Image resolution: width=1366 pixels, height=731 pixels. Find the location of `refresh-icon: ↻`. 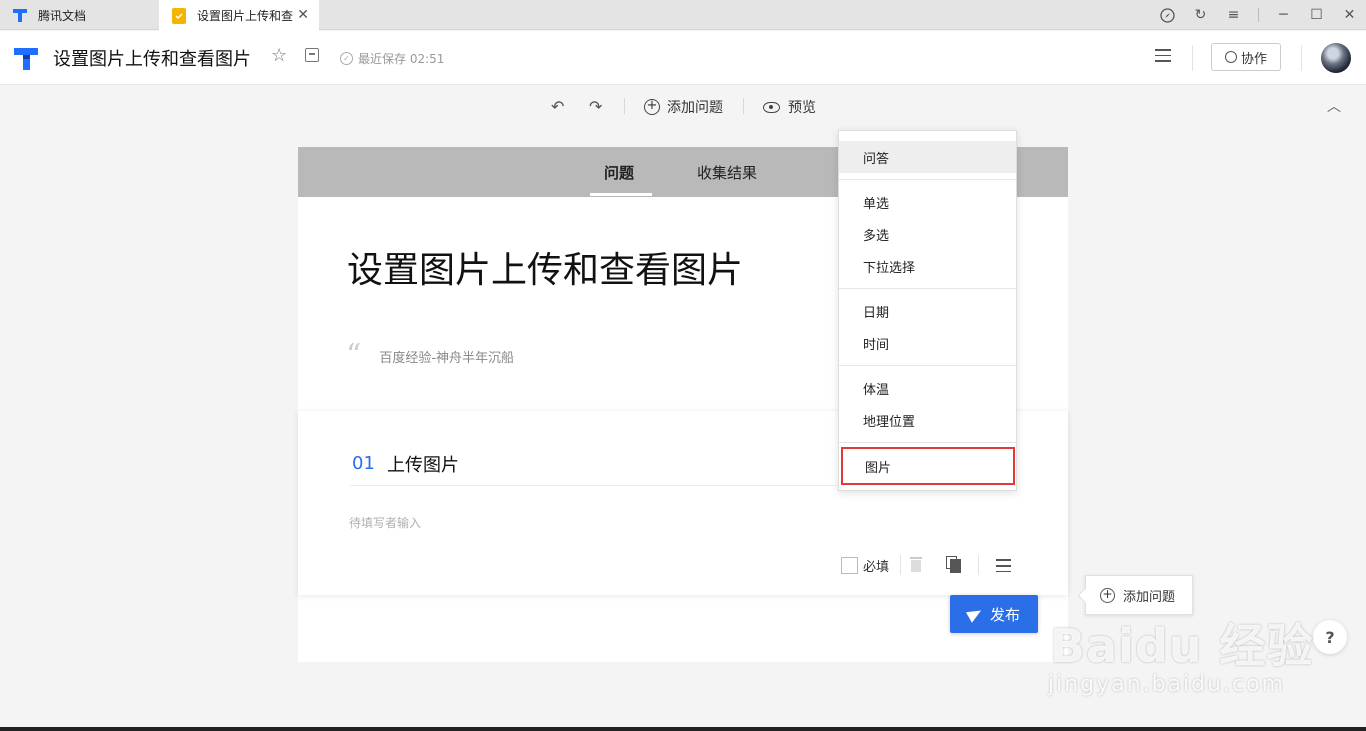

refresh-icon: ↻ is located at coordinates (1200, 15).